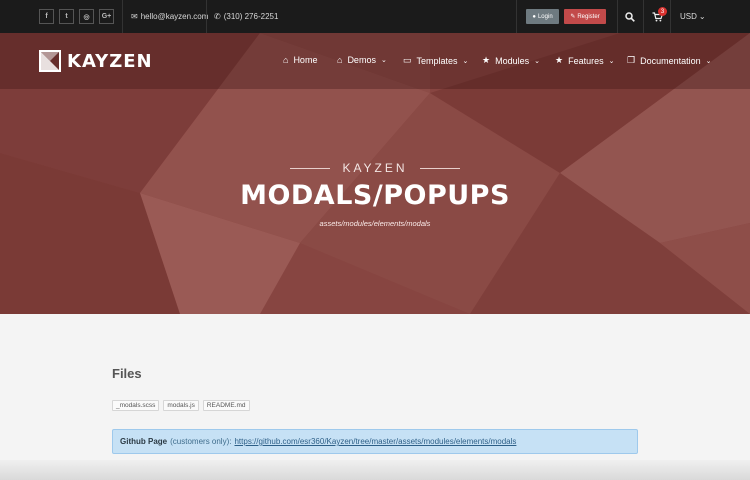 This screenshot has height=480, width=750. Describe the element at coordinates (66, 16) in the screenshot. I see `twitter-icon: t` at that location.